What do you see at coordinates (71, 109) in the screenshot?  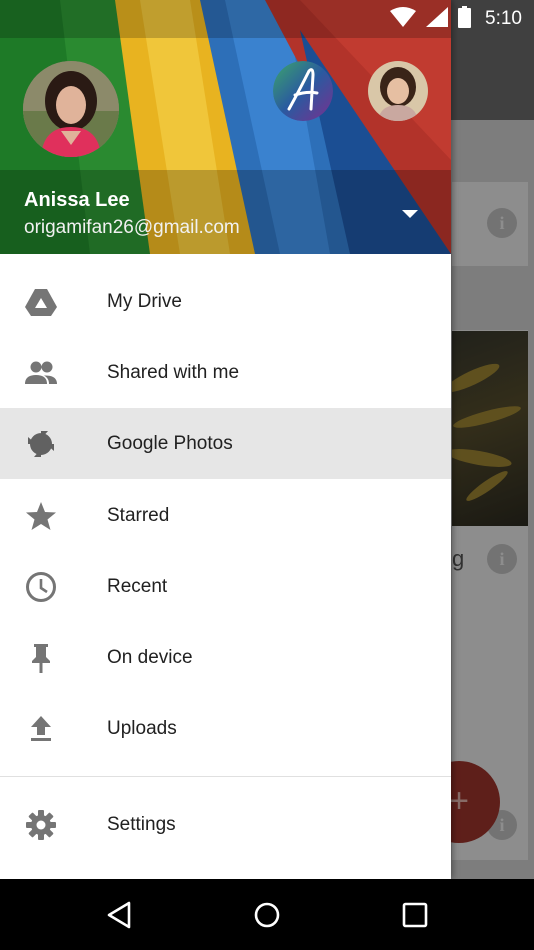 I see `account-avatar` at bounding box center [71, 109].